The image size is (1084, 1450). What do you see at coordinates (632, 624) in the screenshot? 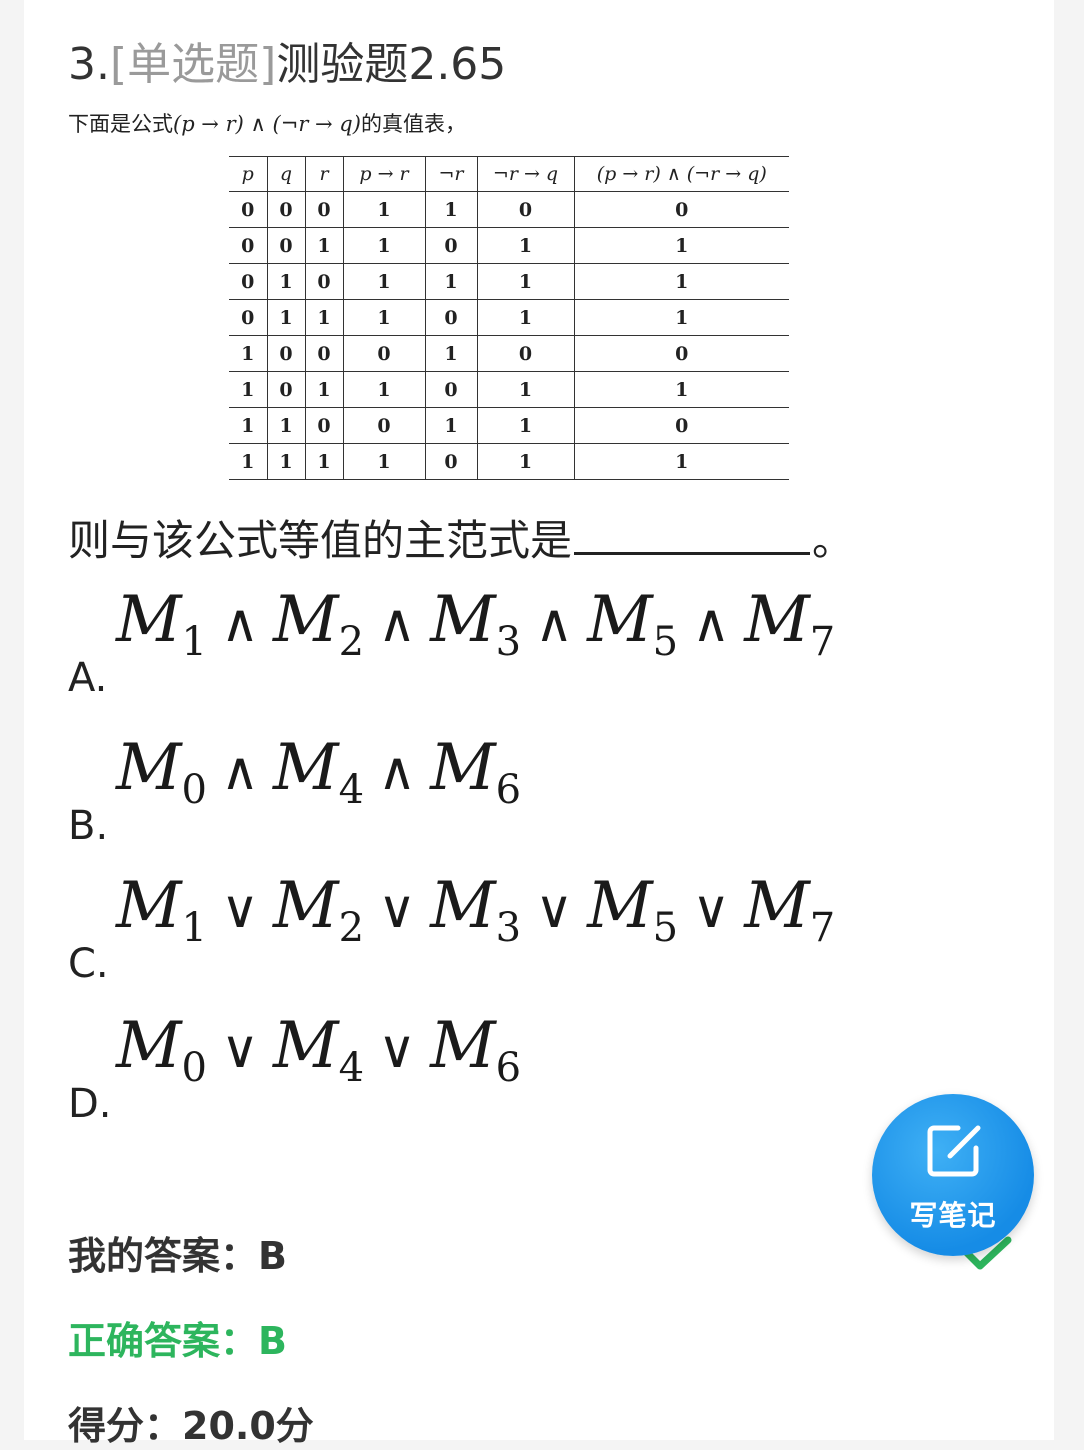
I see `maxterm: M5` at bounding box center [632, 624].